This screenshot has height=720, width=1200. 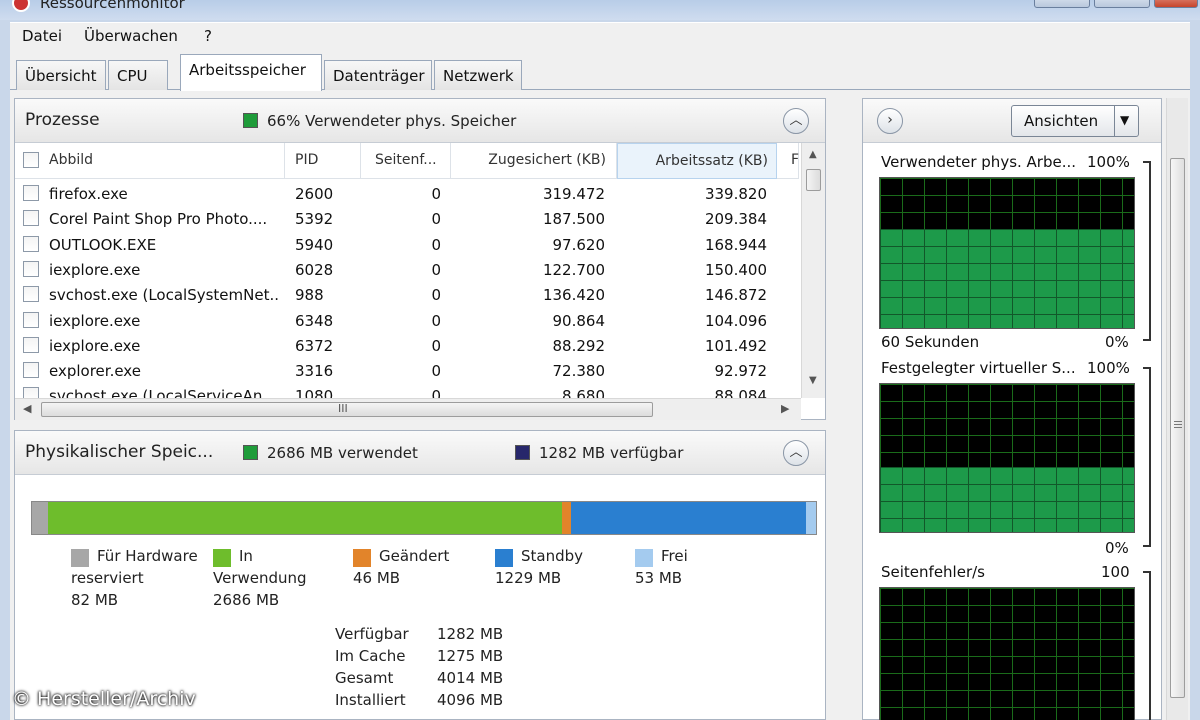 I want to click on vertical-scroll-thumb, so click(x=813, y=180).